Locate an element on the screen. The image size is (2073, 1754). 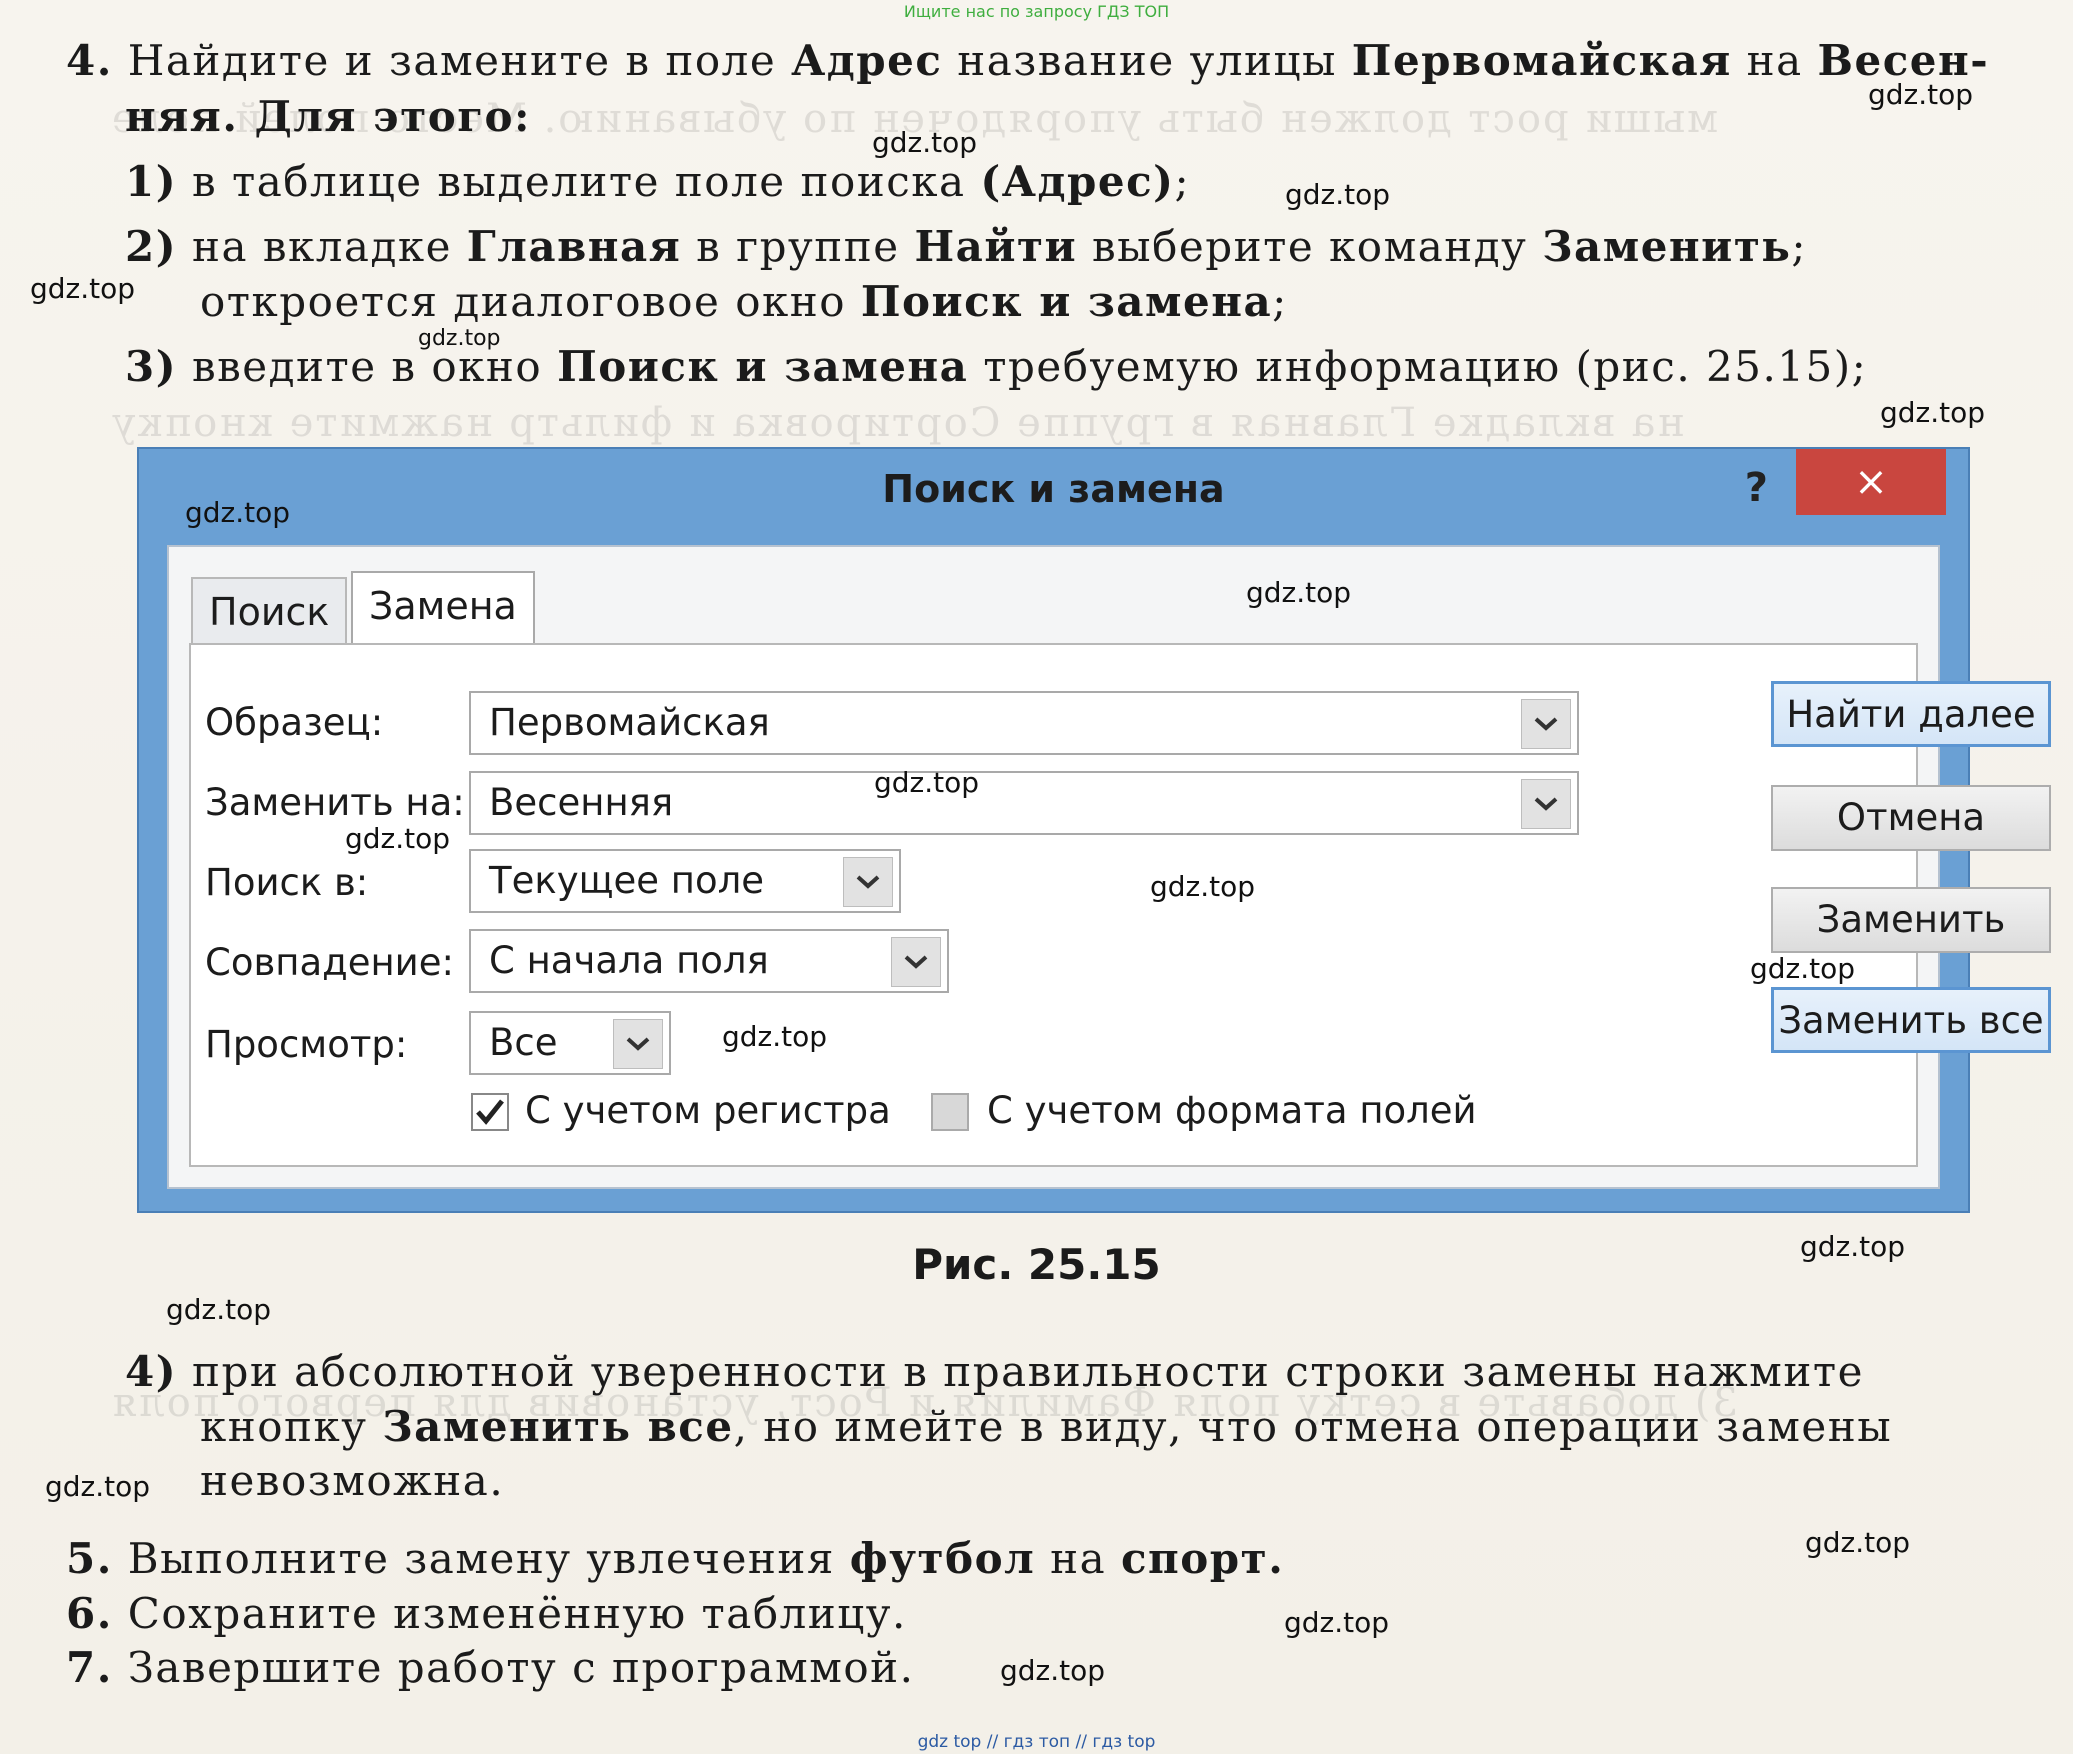
replace-button: Заменить is located at coordinates (1911, 920).